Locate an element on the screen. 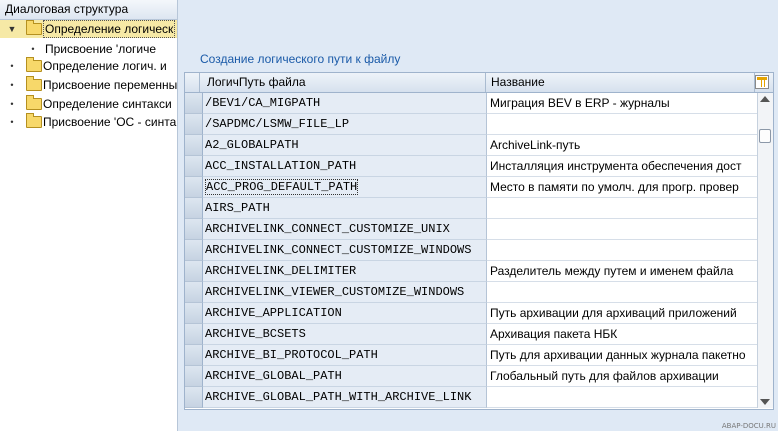 Image resolution: width=778 pixels, height=431 pixels. table-row: ARCHIVELINK_CONNECT_CUSTOMIZE_UNIX is located at coordinates (471, 229).